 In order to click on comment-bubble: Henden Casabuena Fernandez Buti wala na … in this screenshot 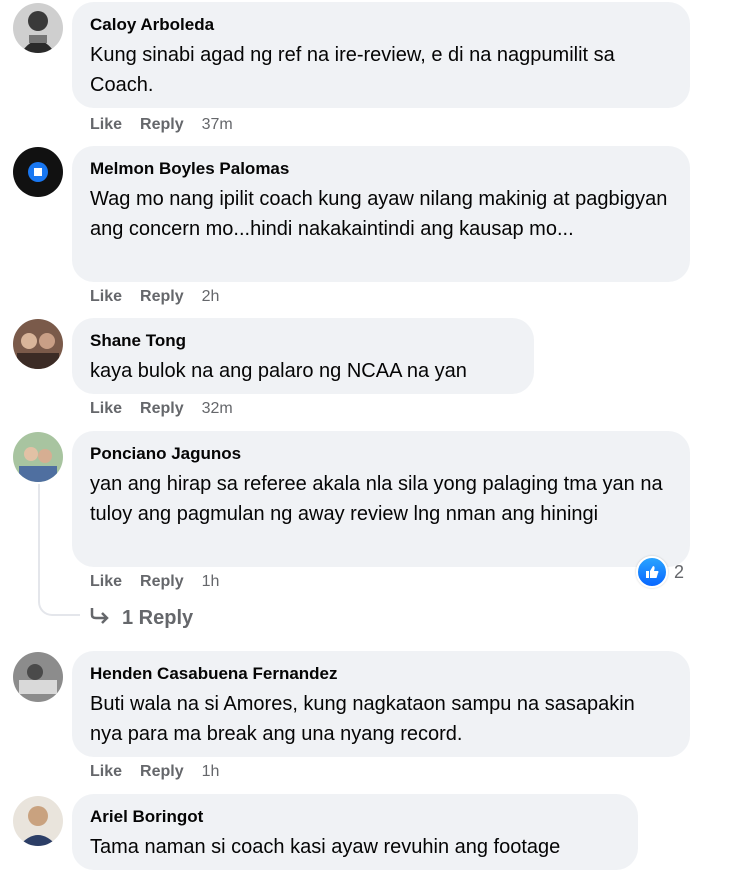, I will do `click(381, 704)`.